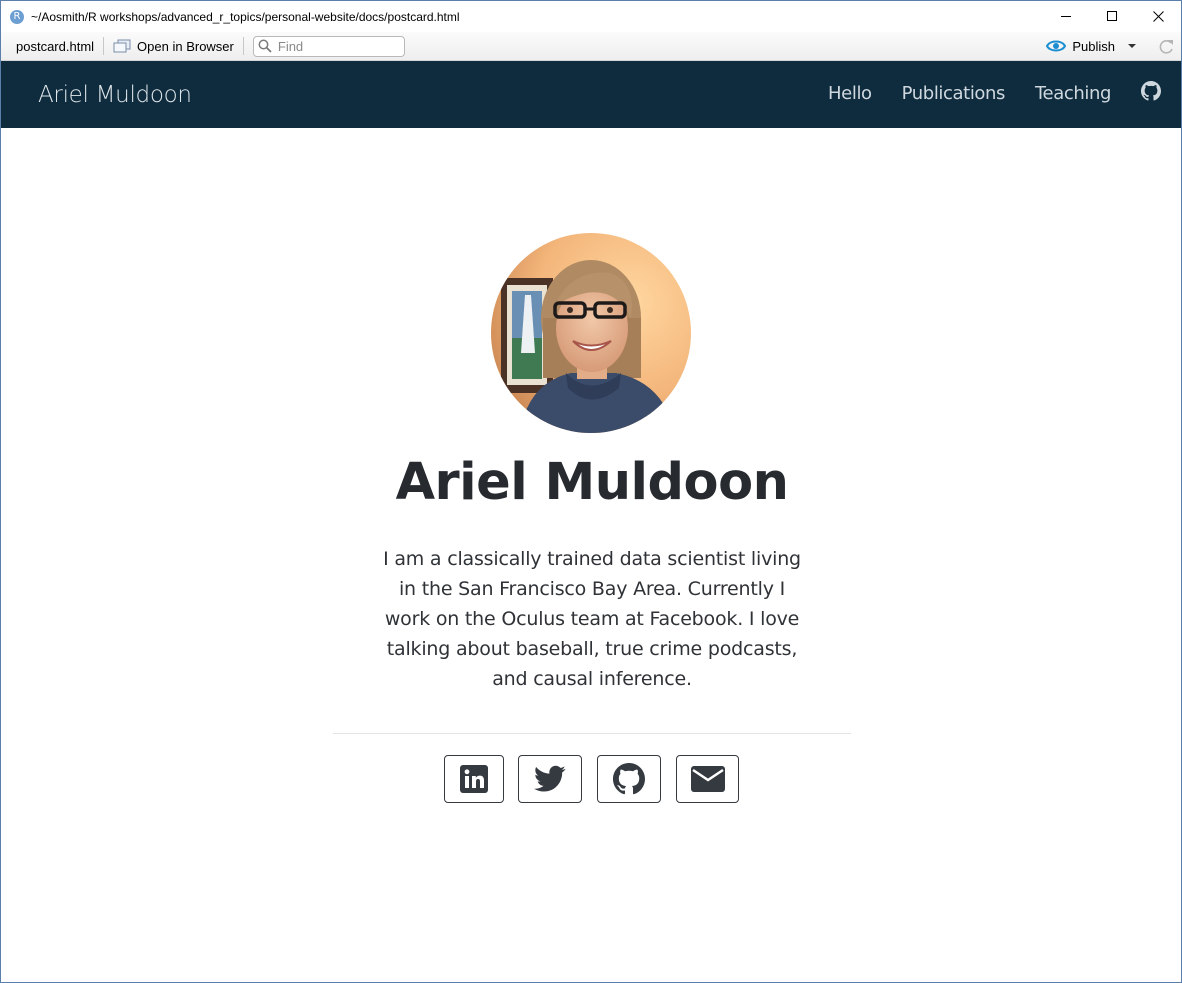 This screenshot has height=983, width=1182. I want to click on maximize-button, so click(1112, 16).